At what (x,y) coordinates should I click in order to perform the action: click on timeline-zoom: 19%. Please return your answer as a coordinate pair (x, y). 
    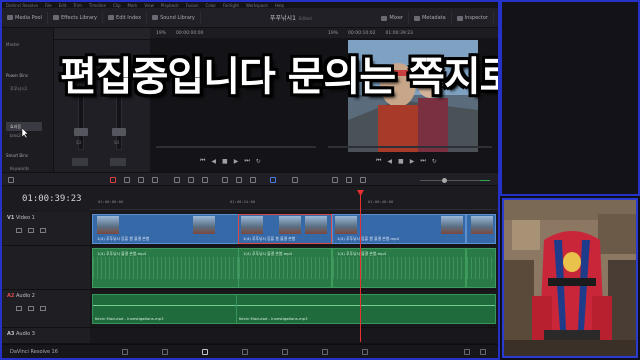
    Looking at the image, I should click on (333, 33).